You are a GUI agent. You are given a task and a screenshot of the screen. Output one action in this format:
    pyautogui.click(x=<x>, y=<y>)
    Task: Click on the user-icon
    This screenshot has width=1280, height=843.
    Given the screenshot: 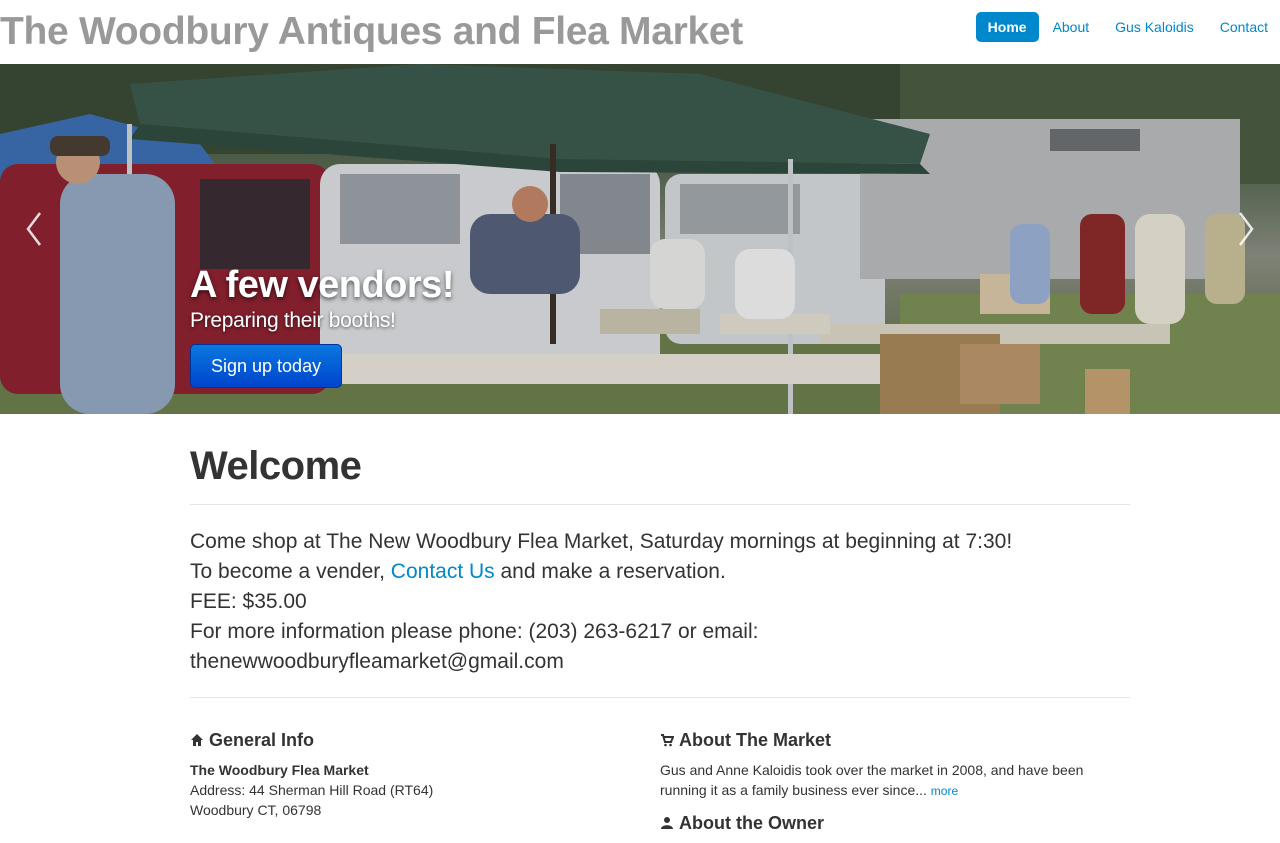 What is the action you would take?
    pyautogui.click(x=667, y=823)
    